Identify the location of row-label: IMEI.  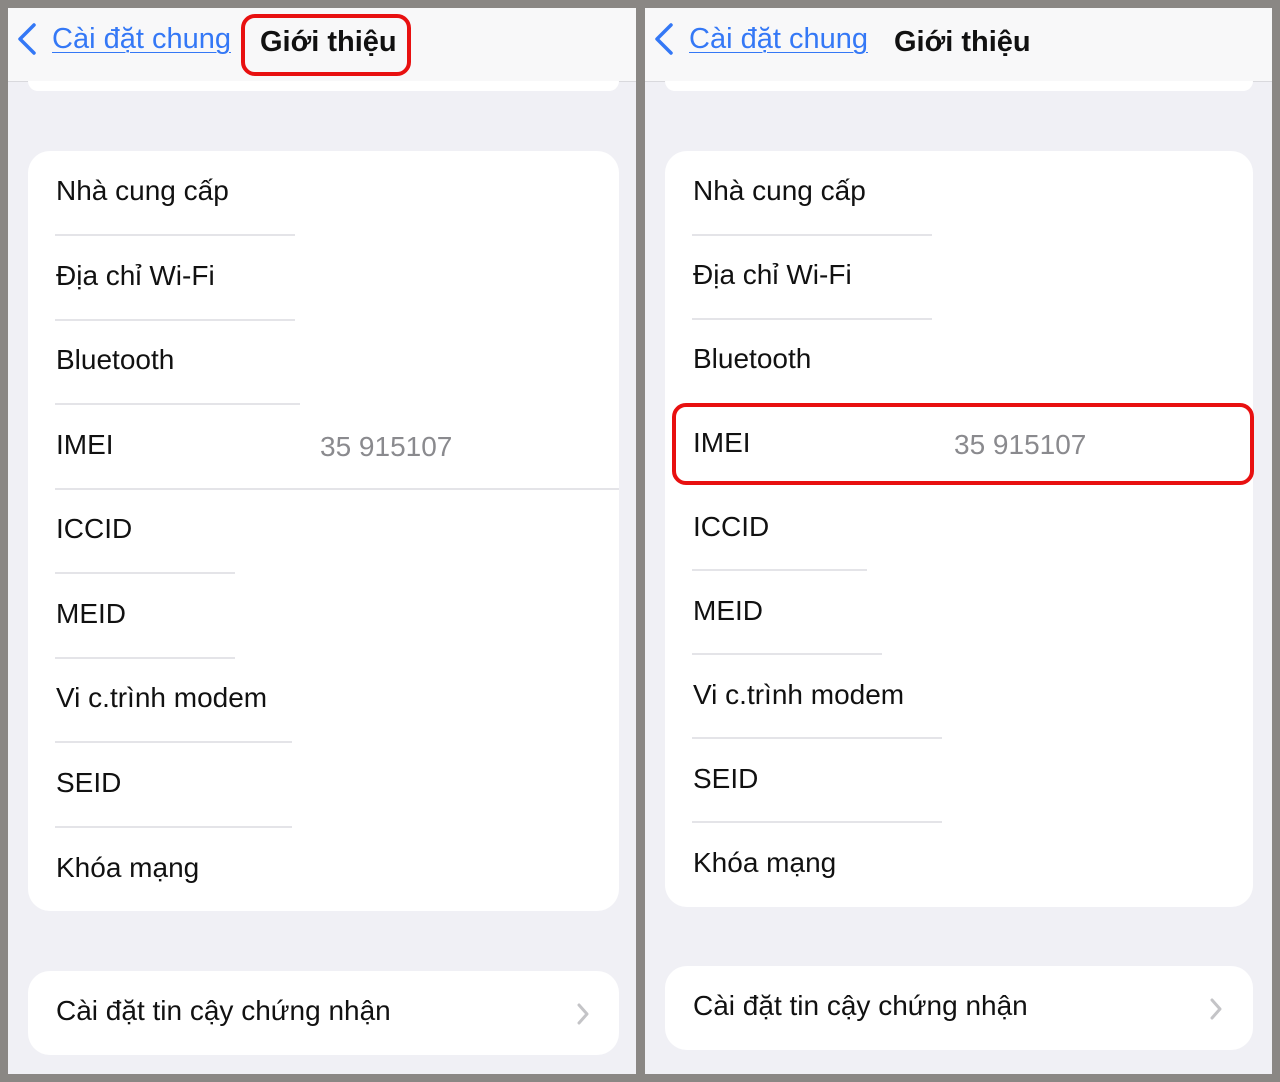
(85, 444).